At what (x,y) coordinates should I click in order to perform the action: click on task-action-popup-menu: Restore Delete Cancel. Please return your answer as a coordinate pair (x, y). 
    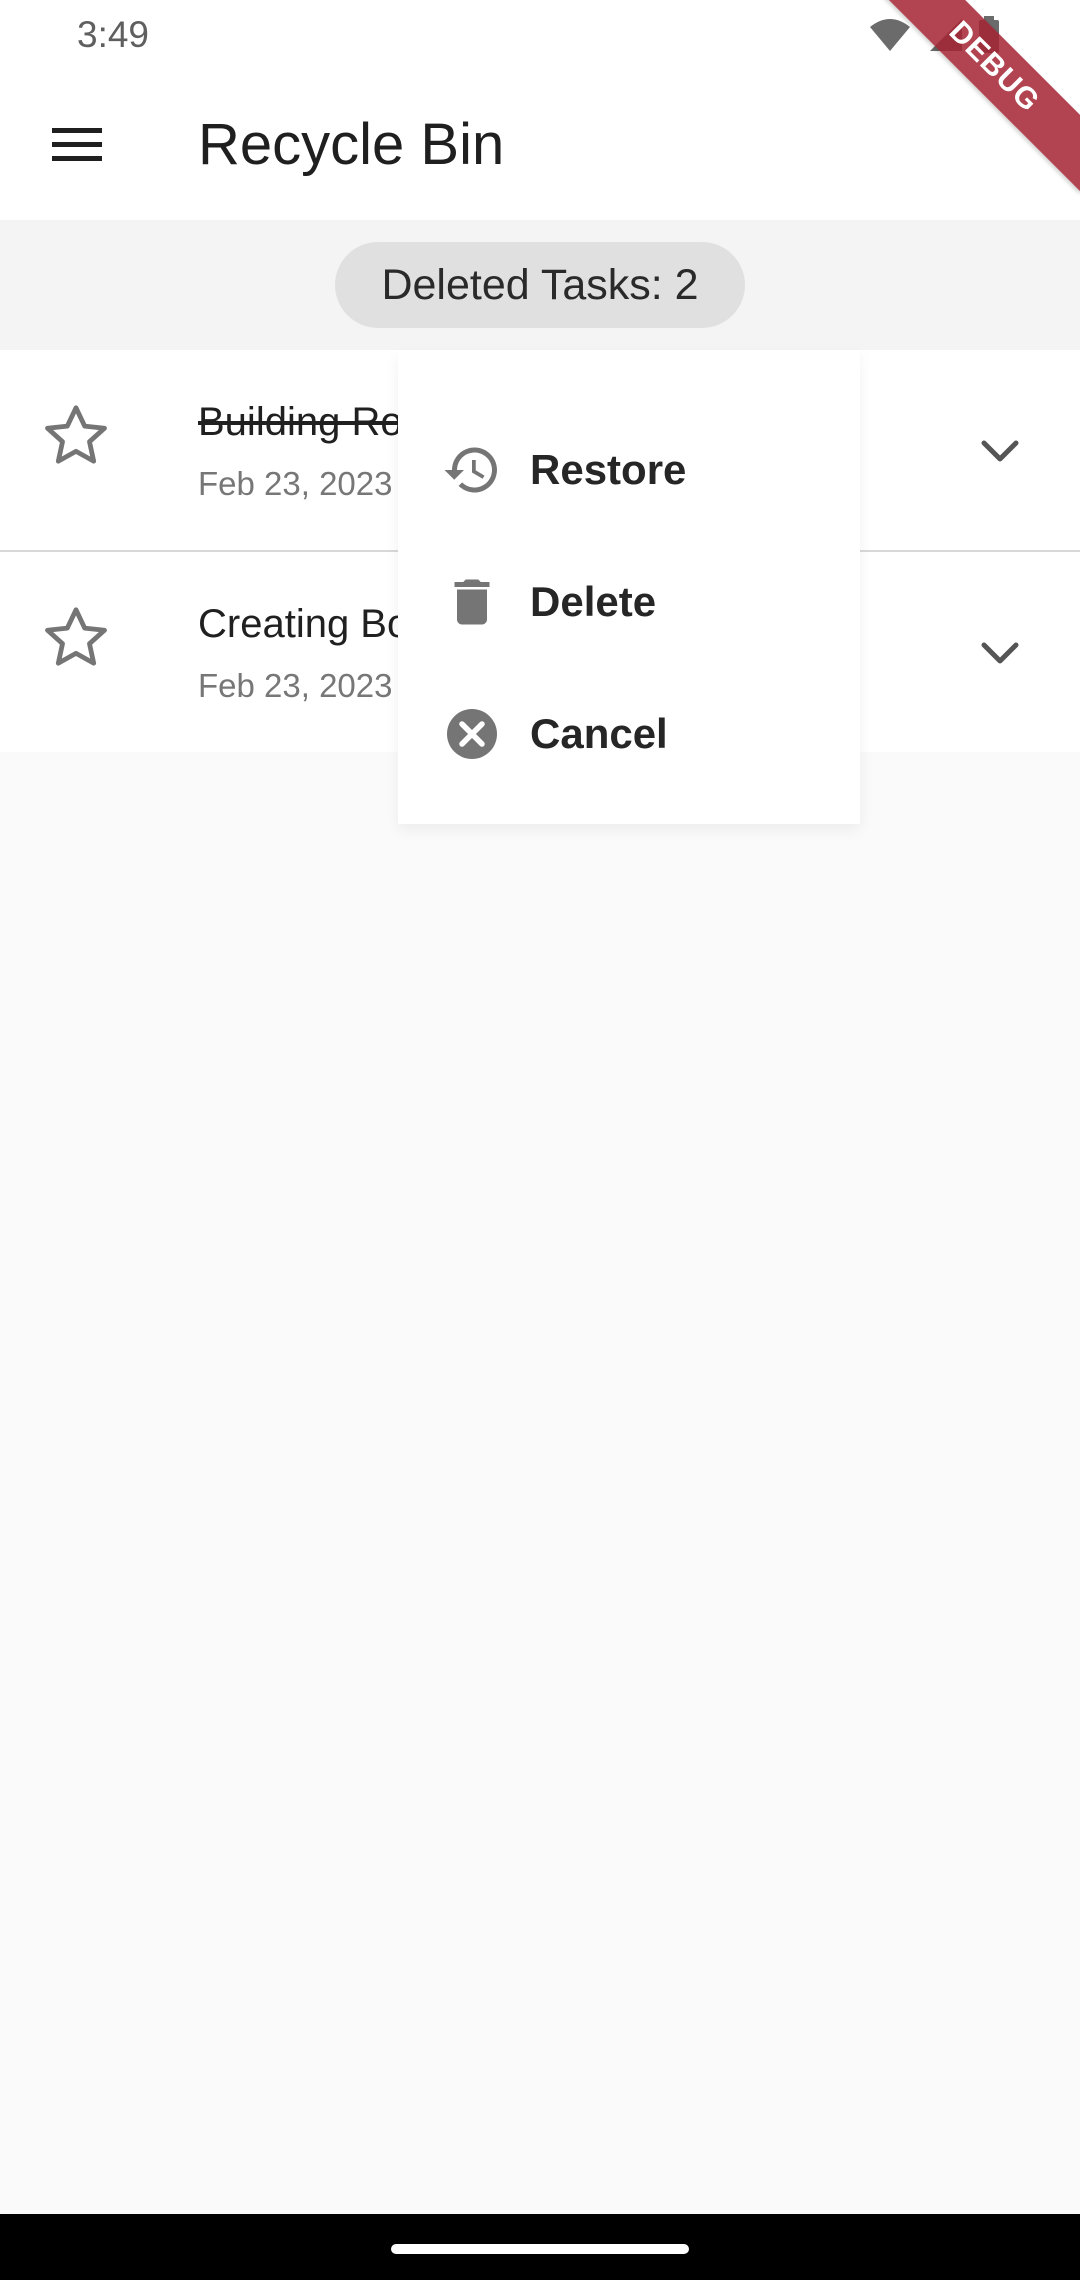
    Looking at the image, I should click on (629, 587).